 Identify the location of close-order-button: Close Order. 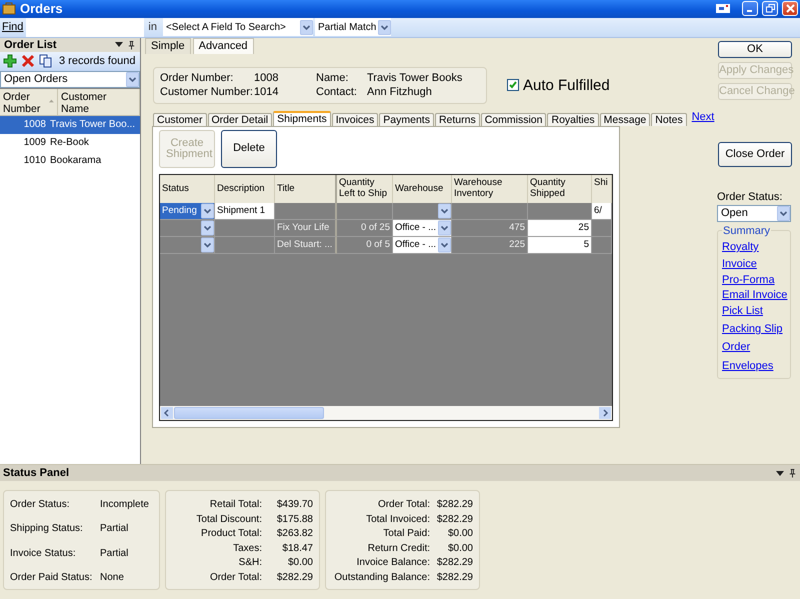
(755, 154).